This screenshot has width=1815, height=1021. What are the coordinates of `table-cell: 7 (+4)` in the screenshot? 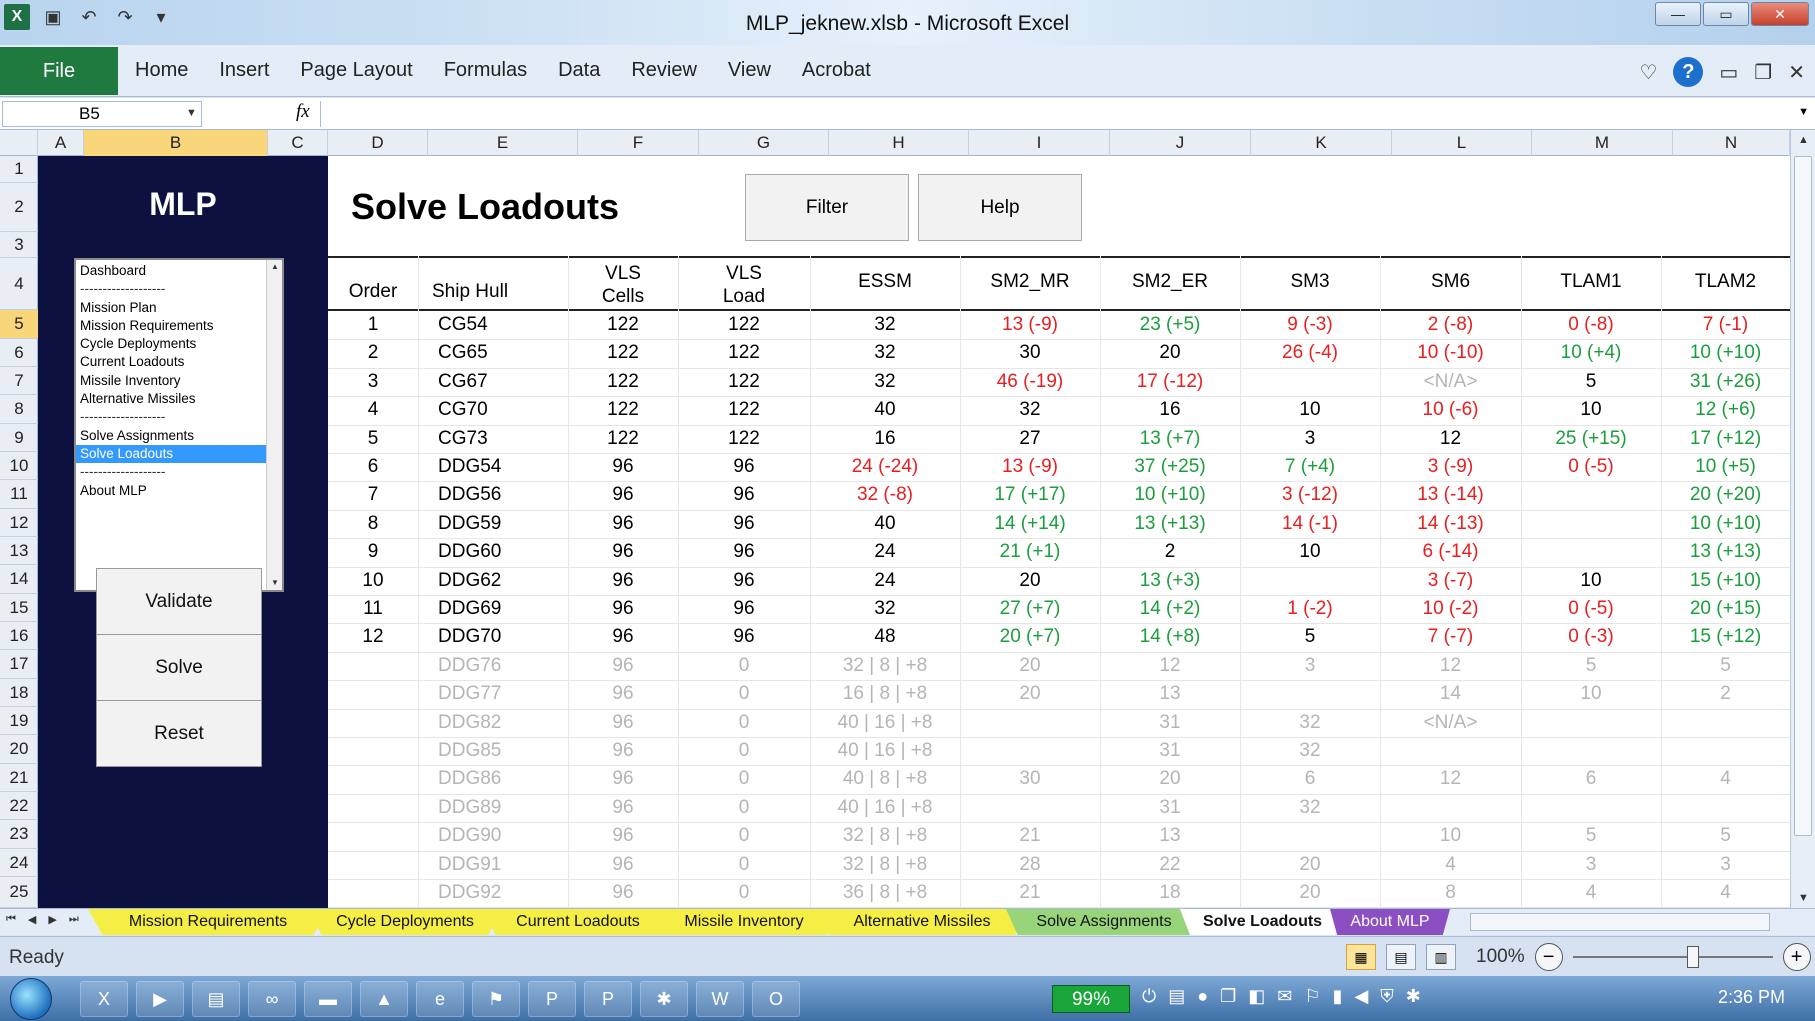 It's located at (1310, 467).